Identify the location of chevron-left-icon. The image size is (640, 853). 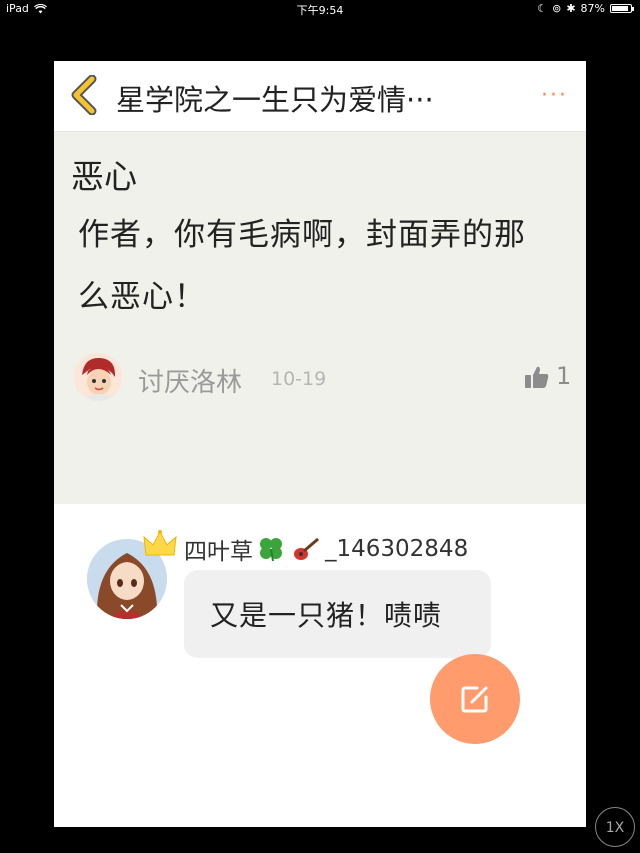
(84, 95).